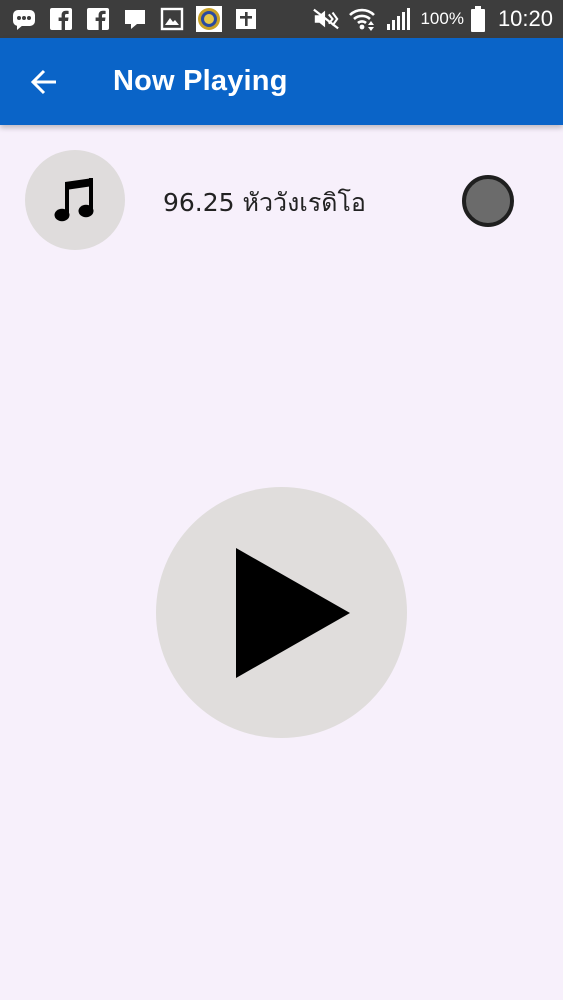  What do you see at coordinates (488, 201) in the screenshot?
I see `status-indicator` at bounding box center [488, 201].